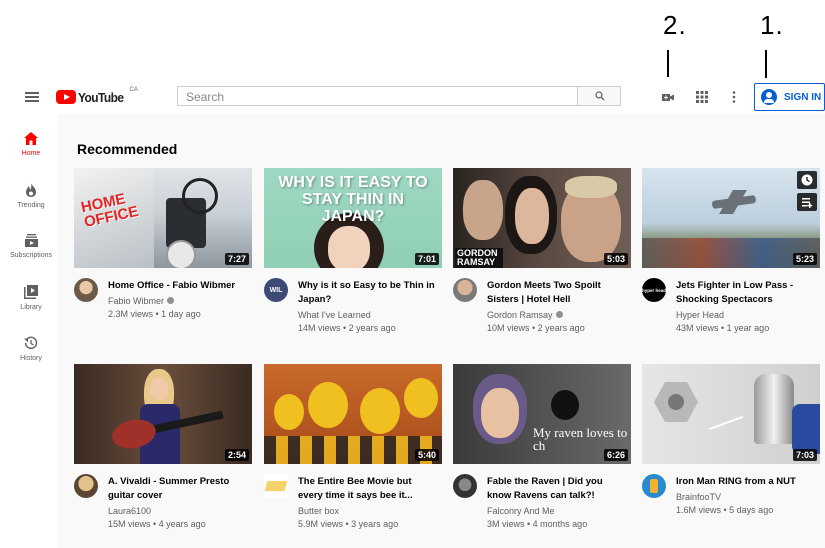 The width and height of the screenshot is (825, 548). I want to click on watch-later-icon, so click(807, 180).